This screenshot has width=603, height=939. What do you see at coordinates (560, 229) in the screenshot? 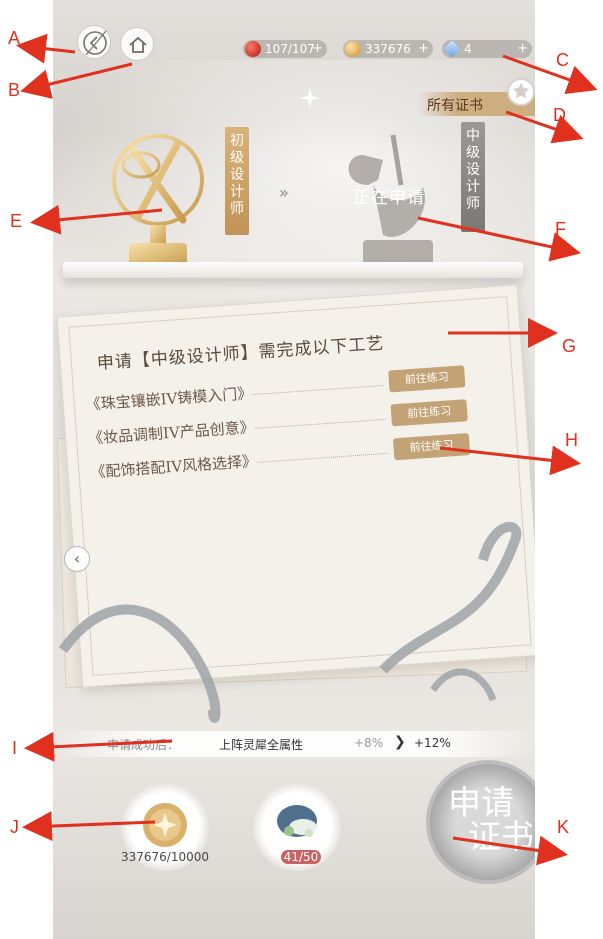
I see `annotation-label: F` at bounding box center [560, 229].